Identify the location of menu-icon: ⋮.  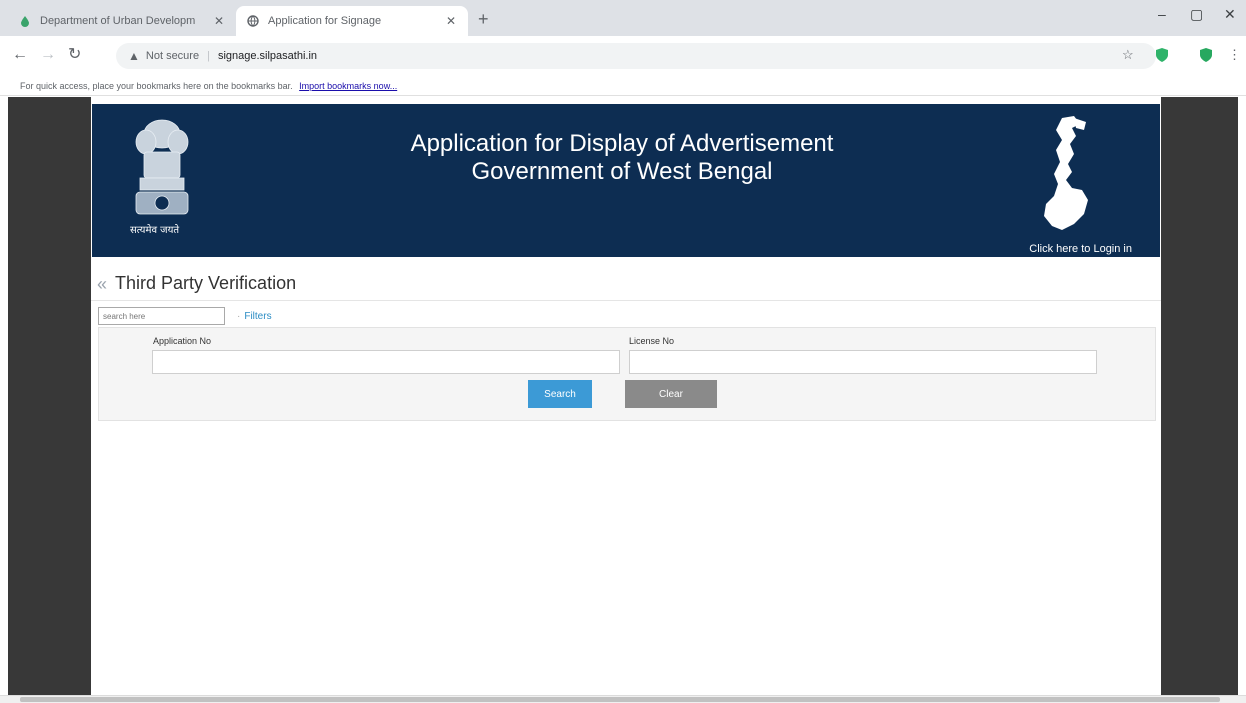
(1234, 55).